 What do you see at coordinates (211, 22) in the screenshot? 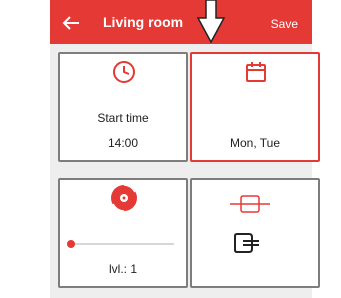
I see `down-arrow-pointer-icon` at bounding box center [211, 22].